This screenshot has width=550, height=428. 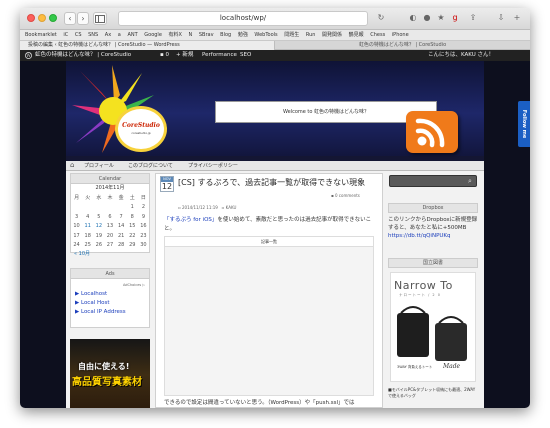 I want to click on reload-icon: ↻, so click(x=381, y=18).